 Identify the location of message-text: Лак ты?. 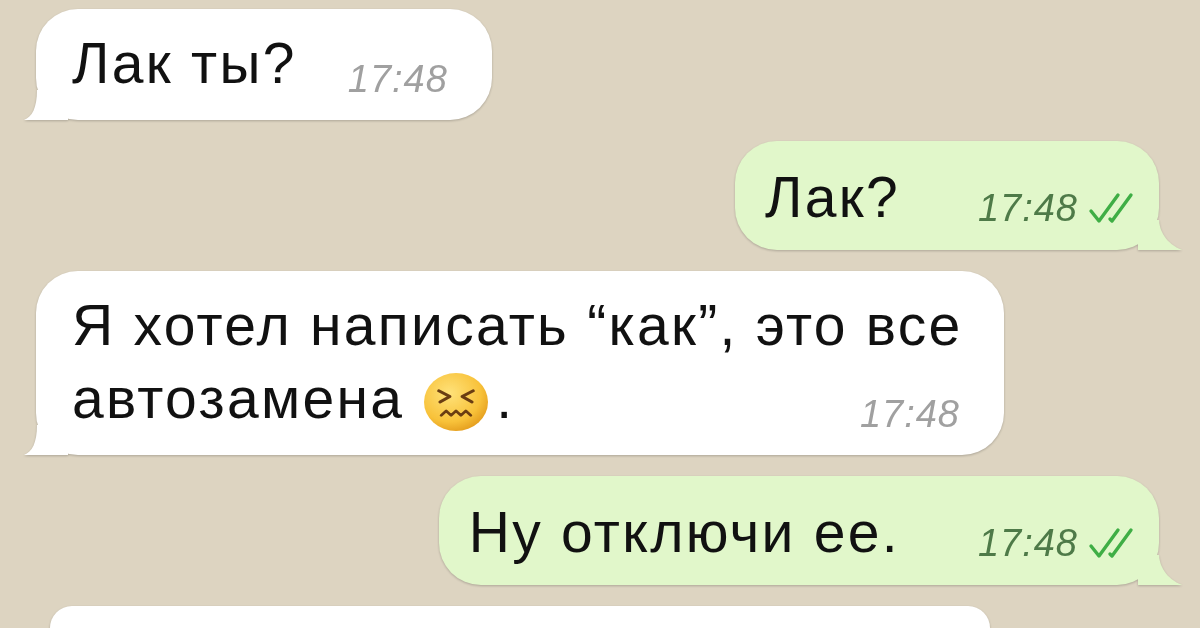
(184, 63).